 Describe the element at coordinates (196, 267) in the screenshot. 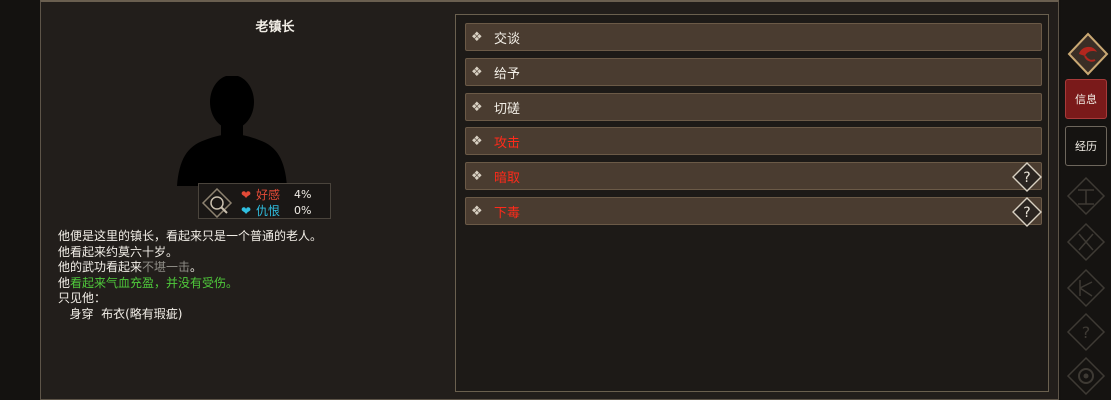

I see `martial-suffix: 。` at that location.